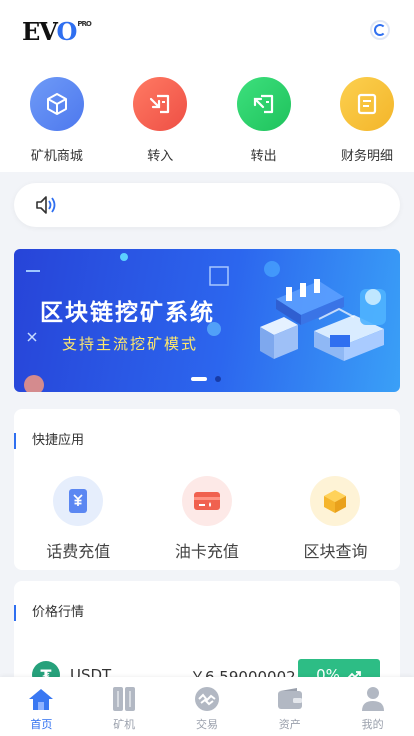 Image resolution: width=414 pixels, height=736 pixels. Describe the element at coordinates (160, 104) in the screenshot. I see `transfer-in-icon` at that location.